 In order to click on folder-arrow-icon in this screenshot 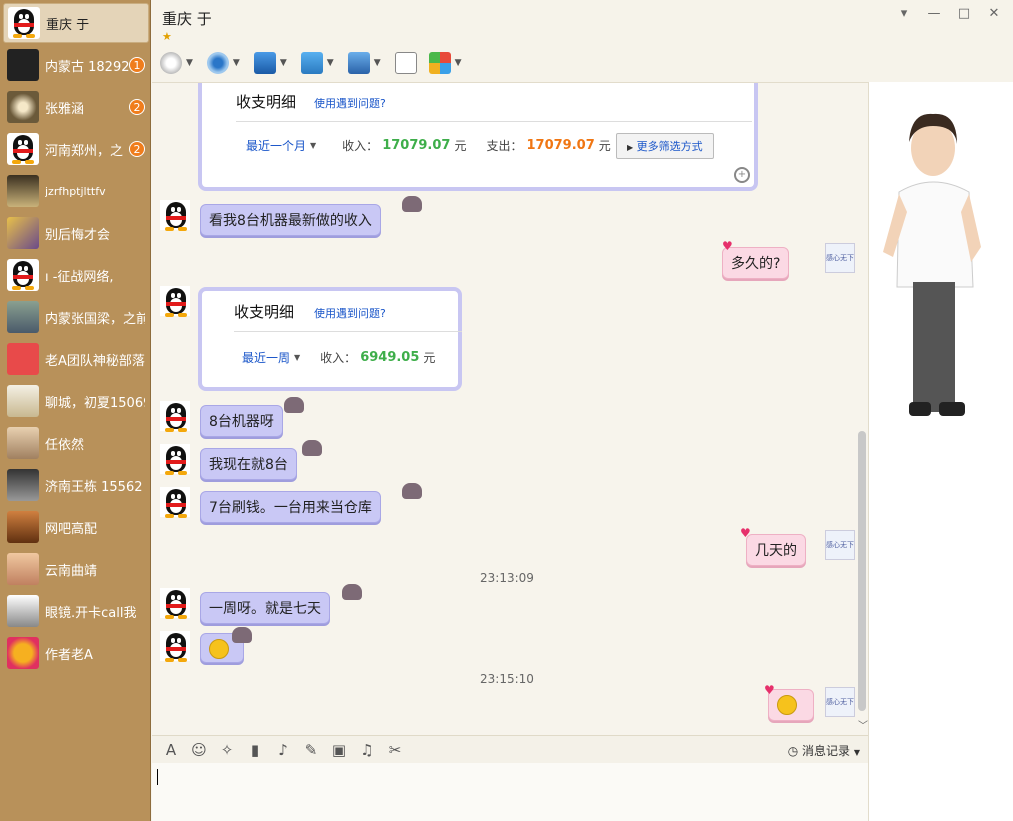, I will do `click(311, 63)`.